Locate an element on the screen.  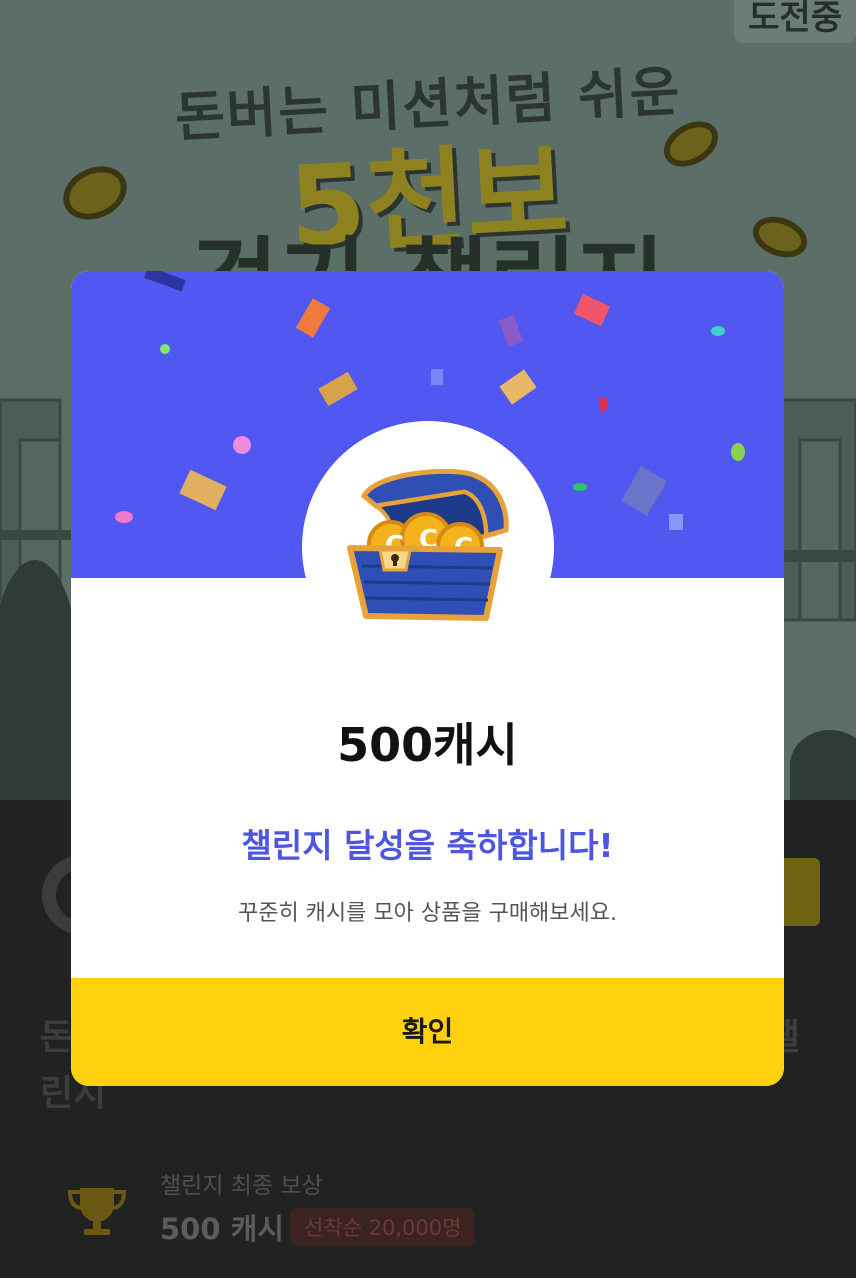
congrats-heading: 챌린지 달성을 축하합니다! is located at coordinates (427, 845).